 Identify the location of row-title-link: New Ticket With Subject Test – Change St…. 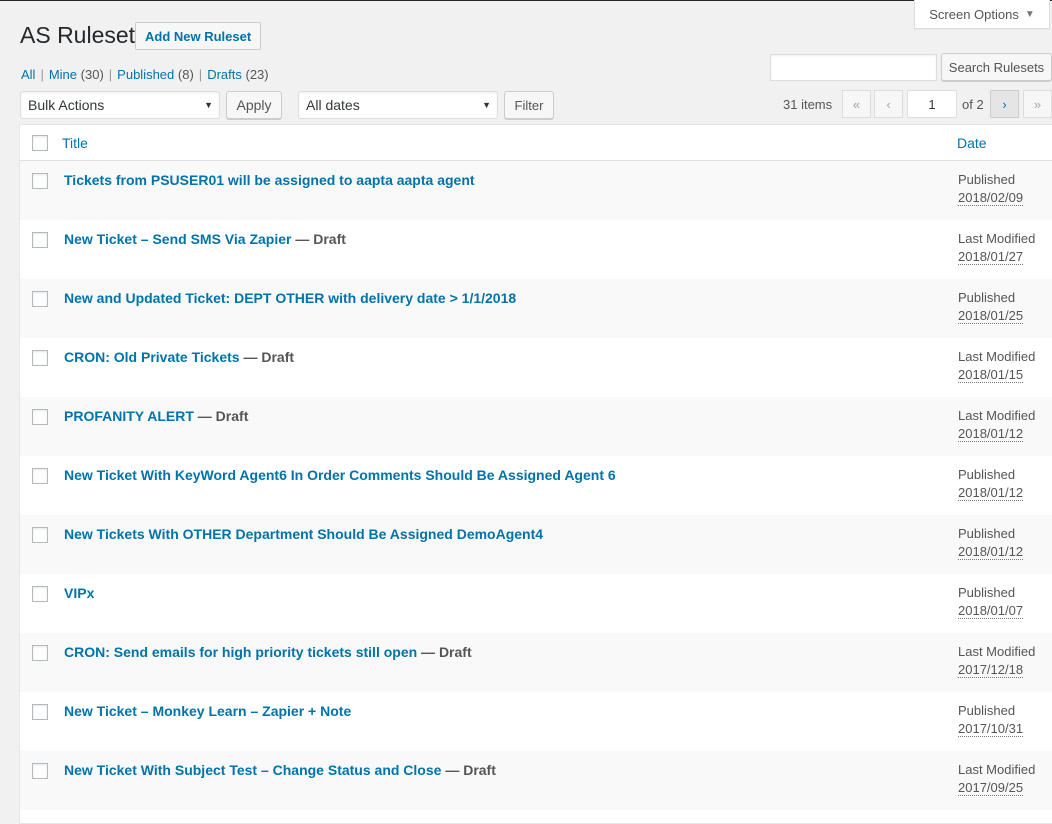
(252, 770).